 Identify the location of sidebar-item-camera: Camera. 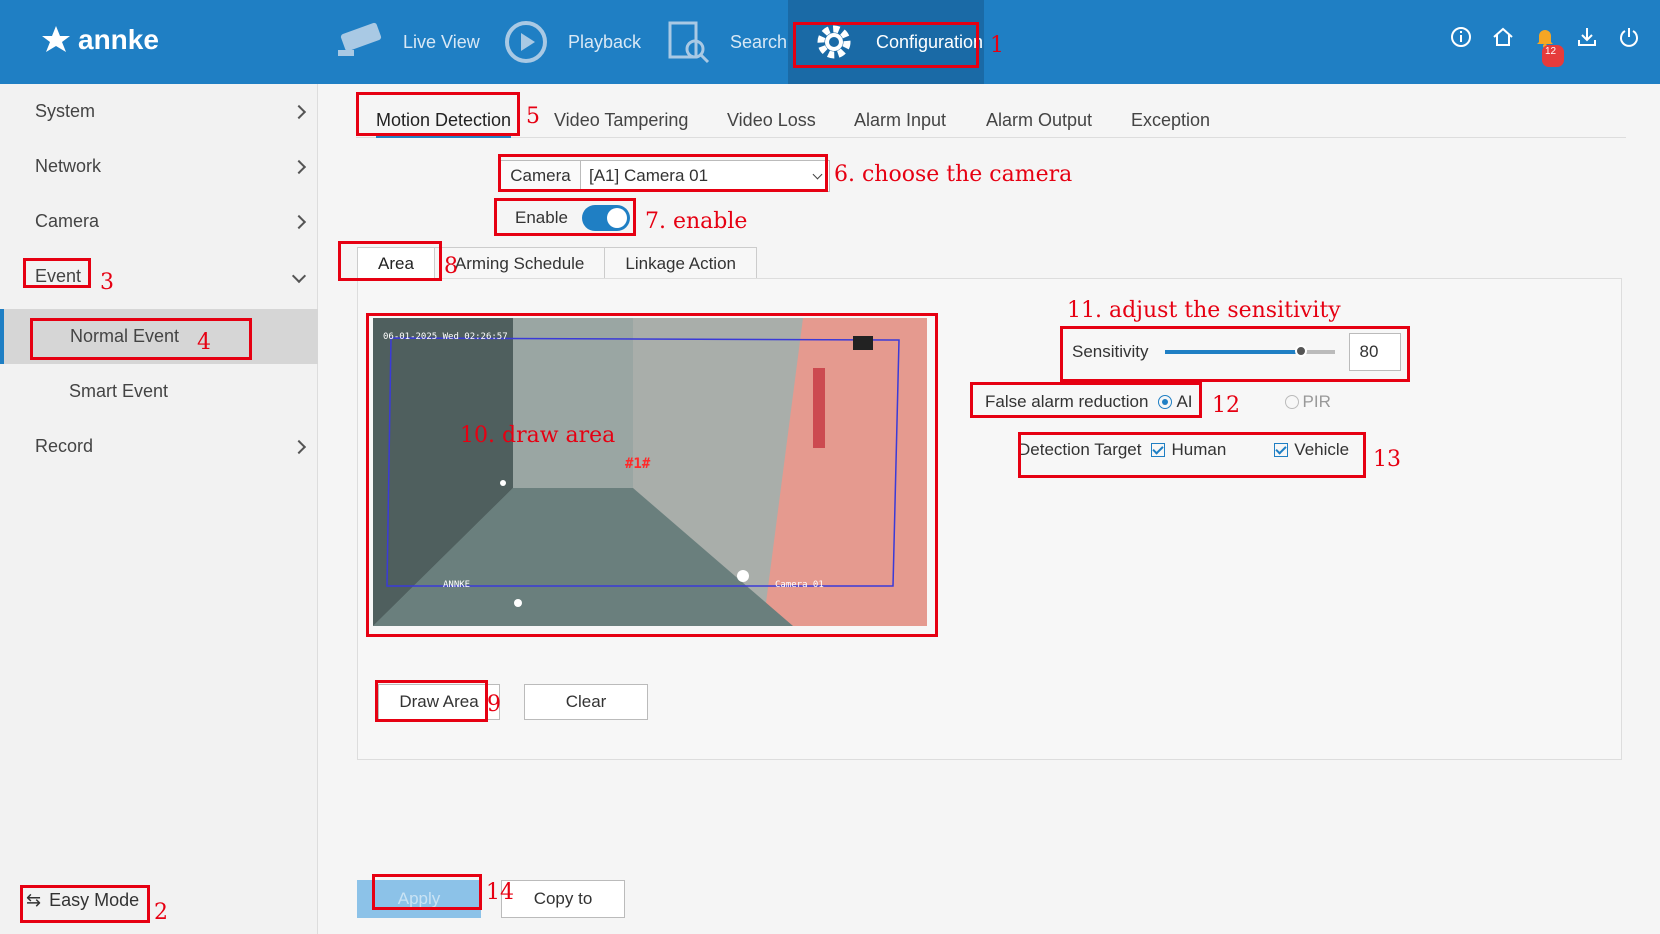
(159, 221).